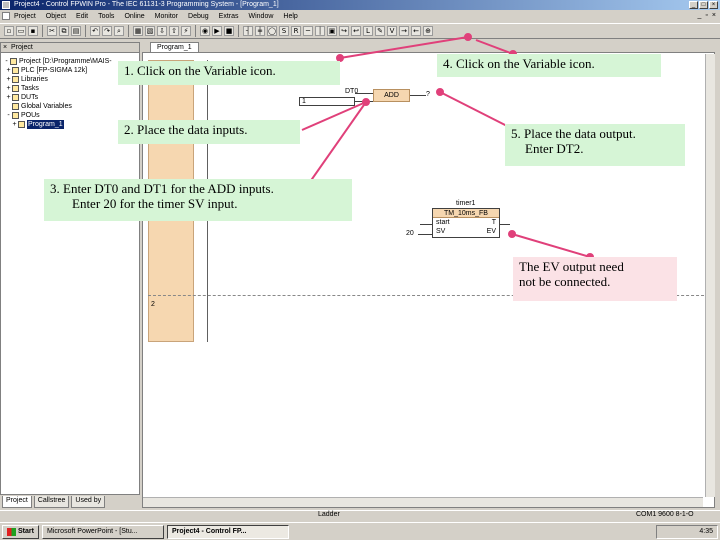 This screenshot has height=540, width=720. What do you see at coordinates (33, 31) in the screenshot?
I see `save-icon: ▪` at bounding box center [33, 31].